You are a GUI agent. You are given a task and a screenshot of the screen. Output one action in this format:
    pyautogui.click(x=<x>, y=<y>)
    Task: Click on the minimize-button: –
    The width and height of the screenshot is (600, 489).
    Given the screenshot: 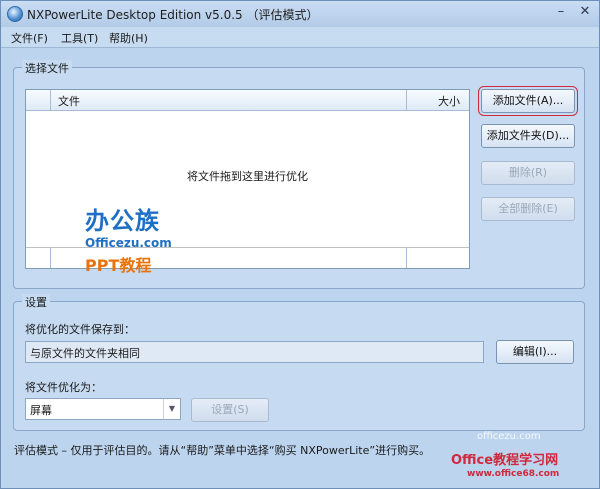 What is the action you would take?
    pyautogui.click(x=561, y=12)
    